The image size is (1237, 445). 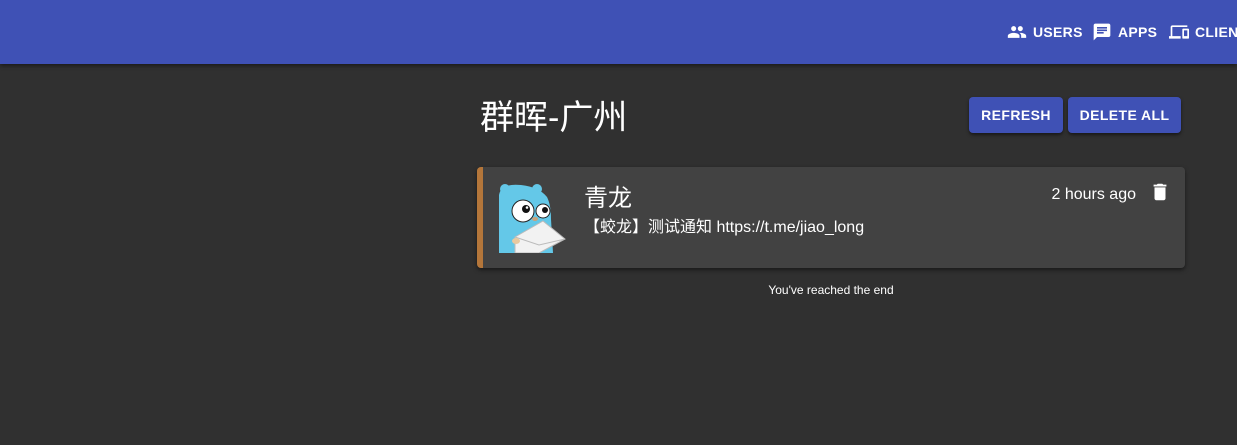 I want to click on trash-icon, so click(x=1160, y=192).